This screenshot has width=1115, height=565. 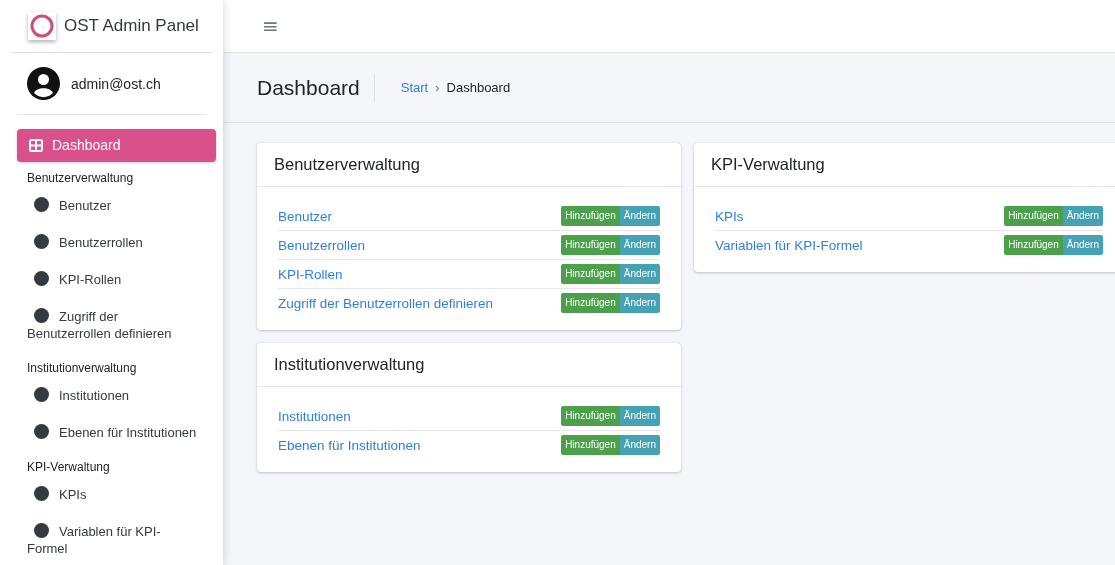 I want to click on nav-section-header: KPI-Verwaltung, so click(x=68, y=467).